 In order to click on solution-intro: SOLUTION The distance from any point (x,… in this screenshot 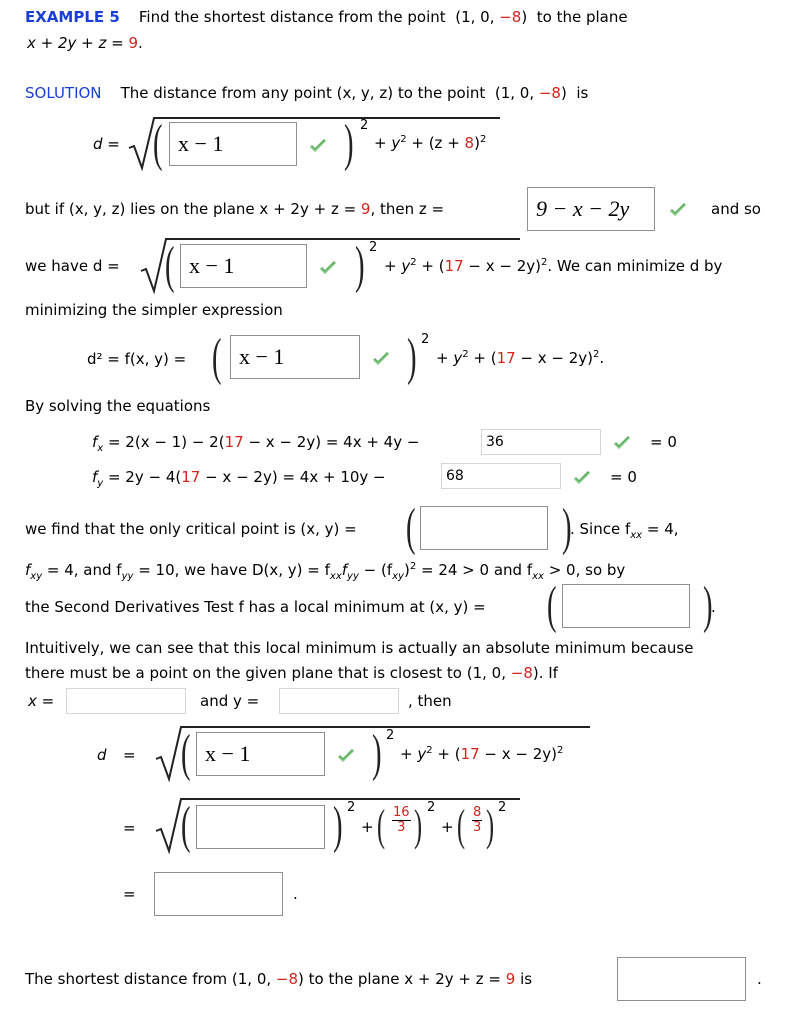, I will do `click(307, 93)`.